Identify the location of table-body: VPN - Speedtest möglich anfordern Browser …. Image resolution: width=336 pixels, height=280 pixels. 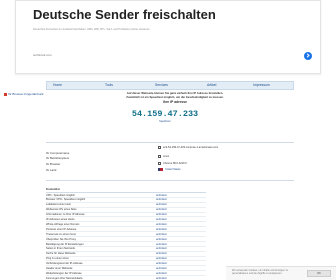
(126, 236).